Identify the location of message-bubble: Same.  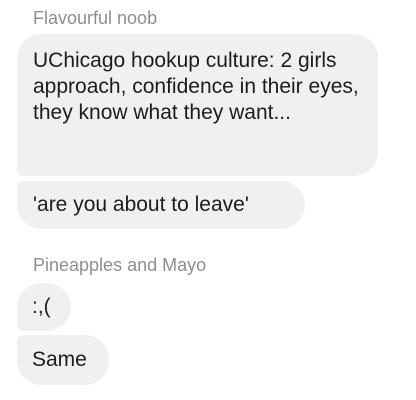
(63, 360).